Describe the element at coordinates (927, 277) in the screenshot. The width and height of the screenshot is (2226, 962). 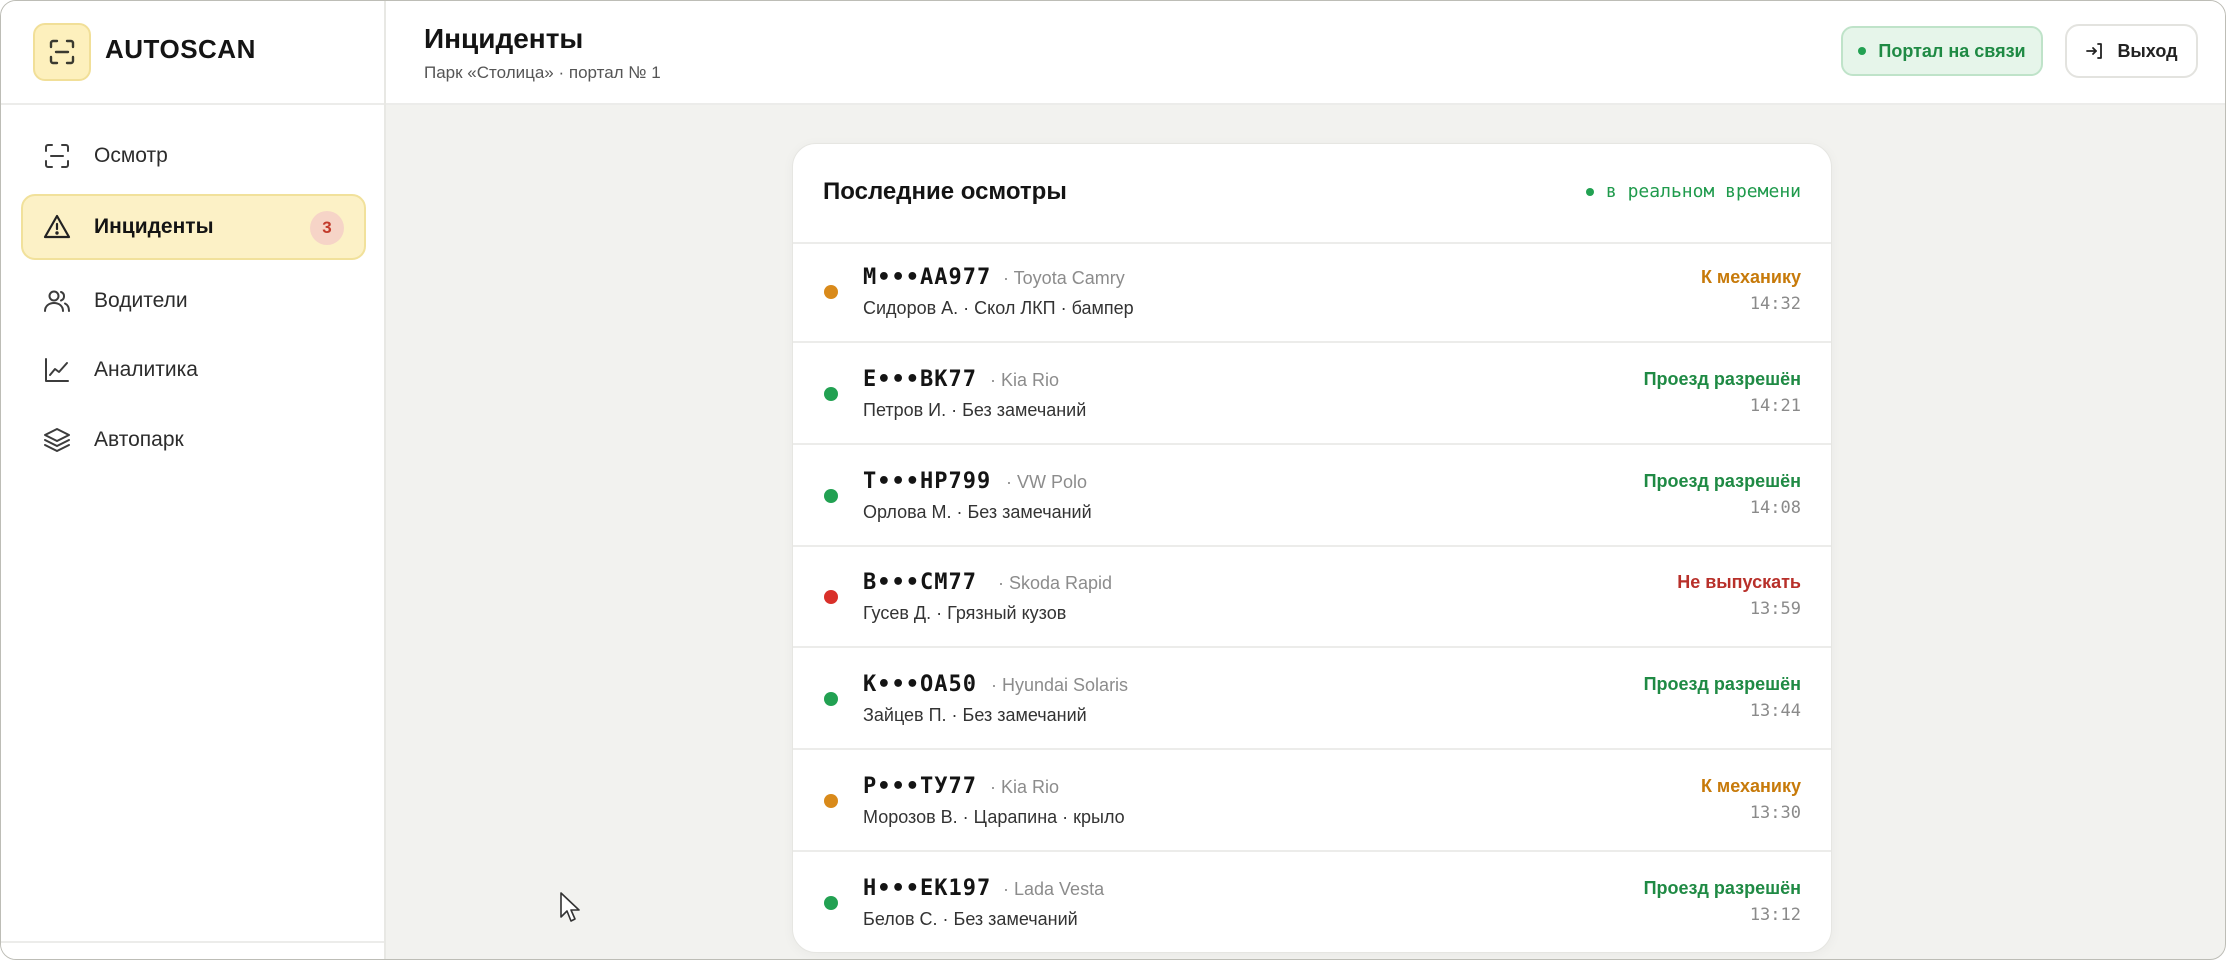
I see `license-plate: М•••АА977` at that location.